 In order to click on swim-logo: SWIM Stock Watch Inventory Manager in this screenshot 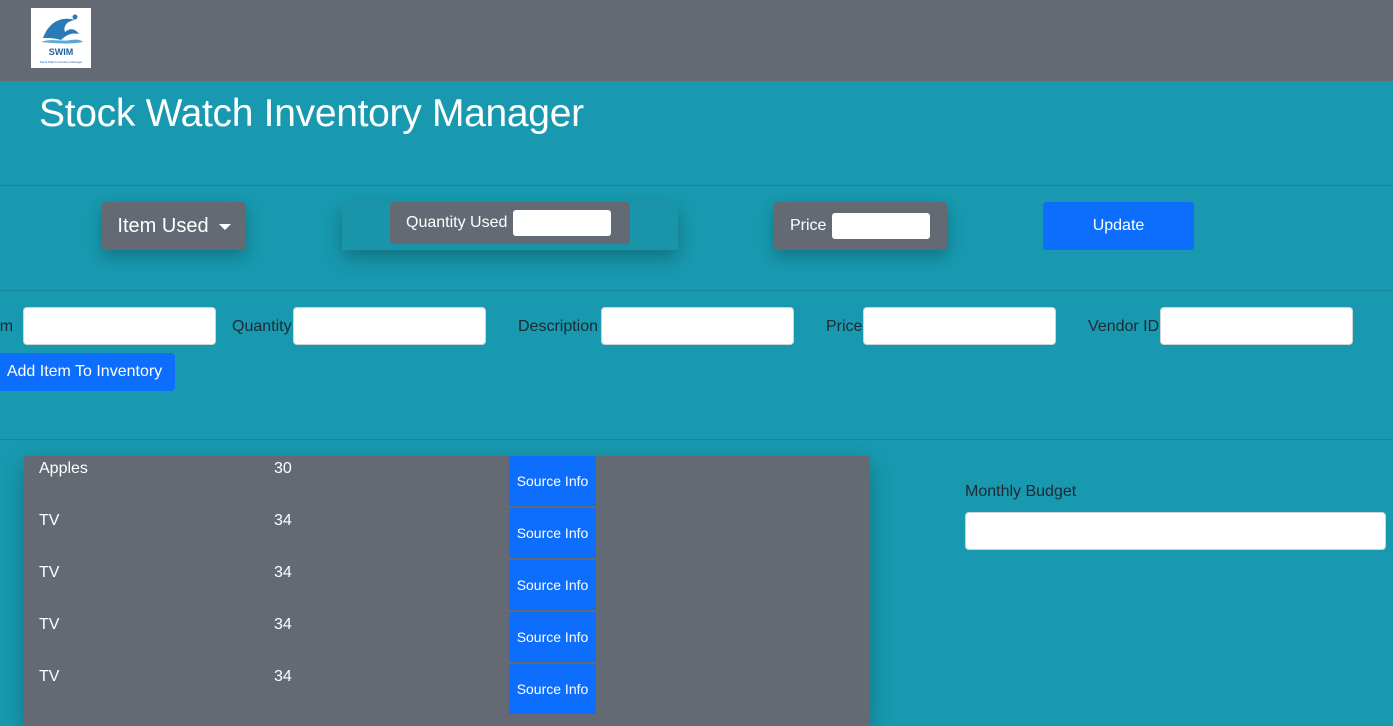, I will do `click(61, 38)`.